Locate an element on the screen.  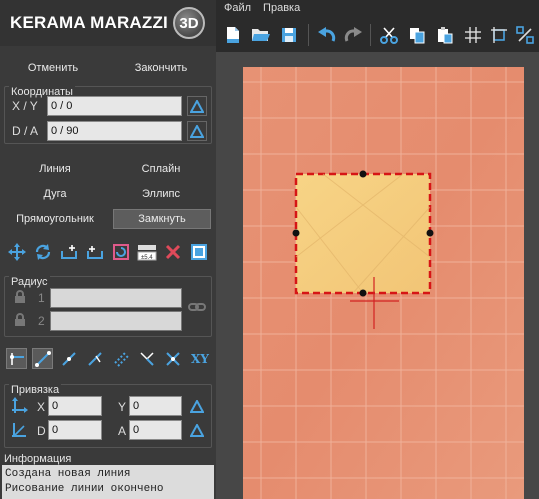
handle-right is located at coordinates (430, 233).